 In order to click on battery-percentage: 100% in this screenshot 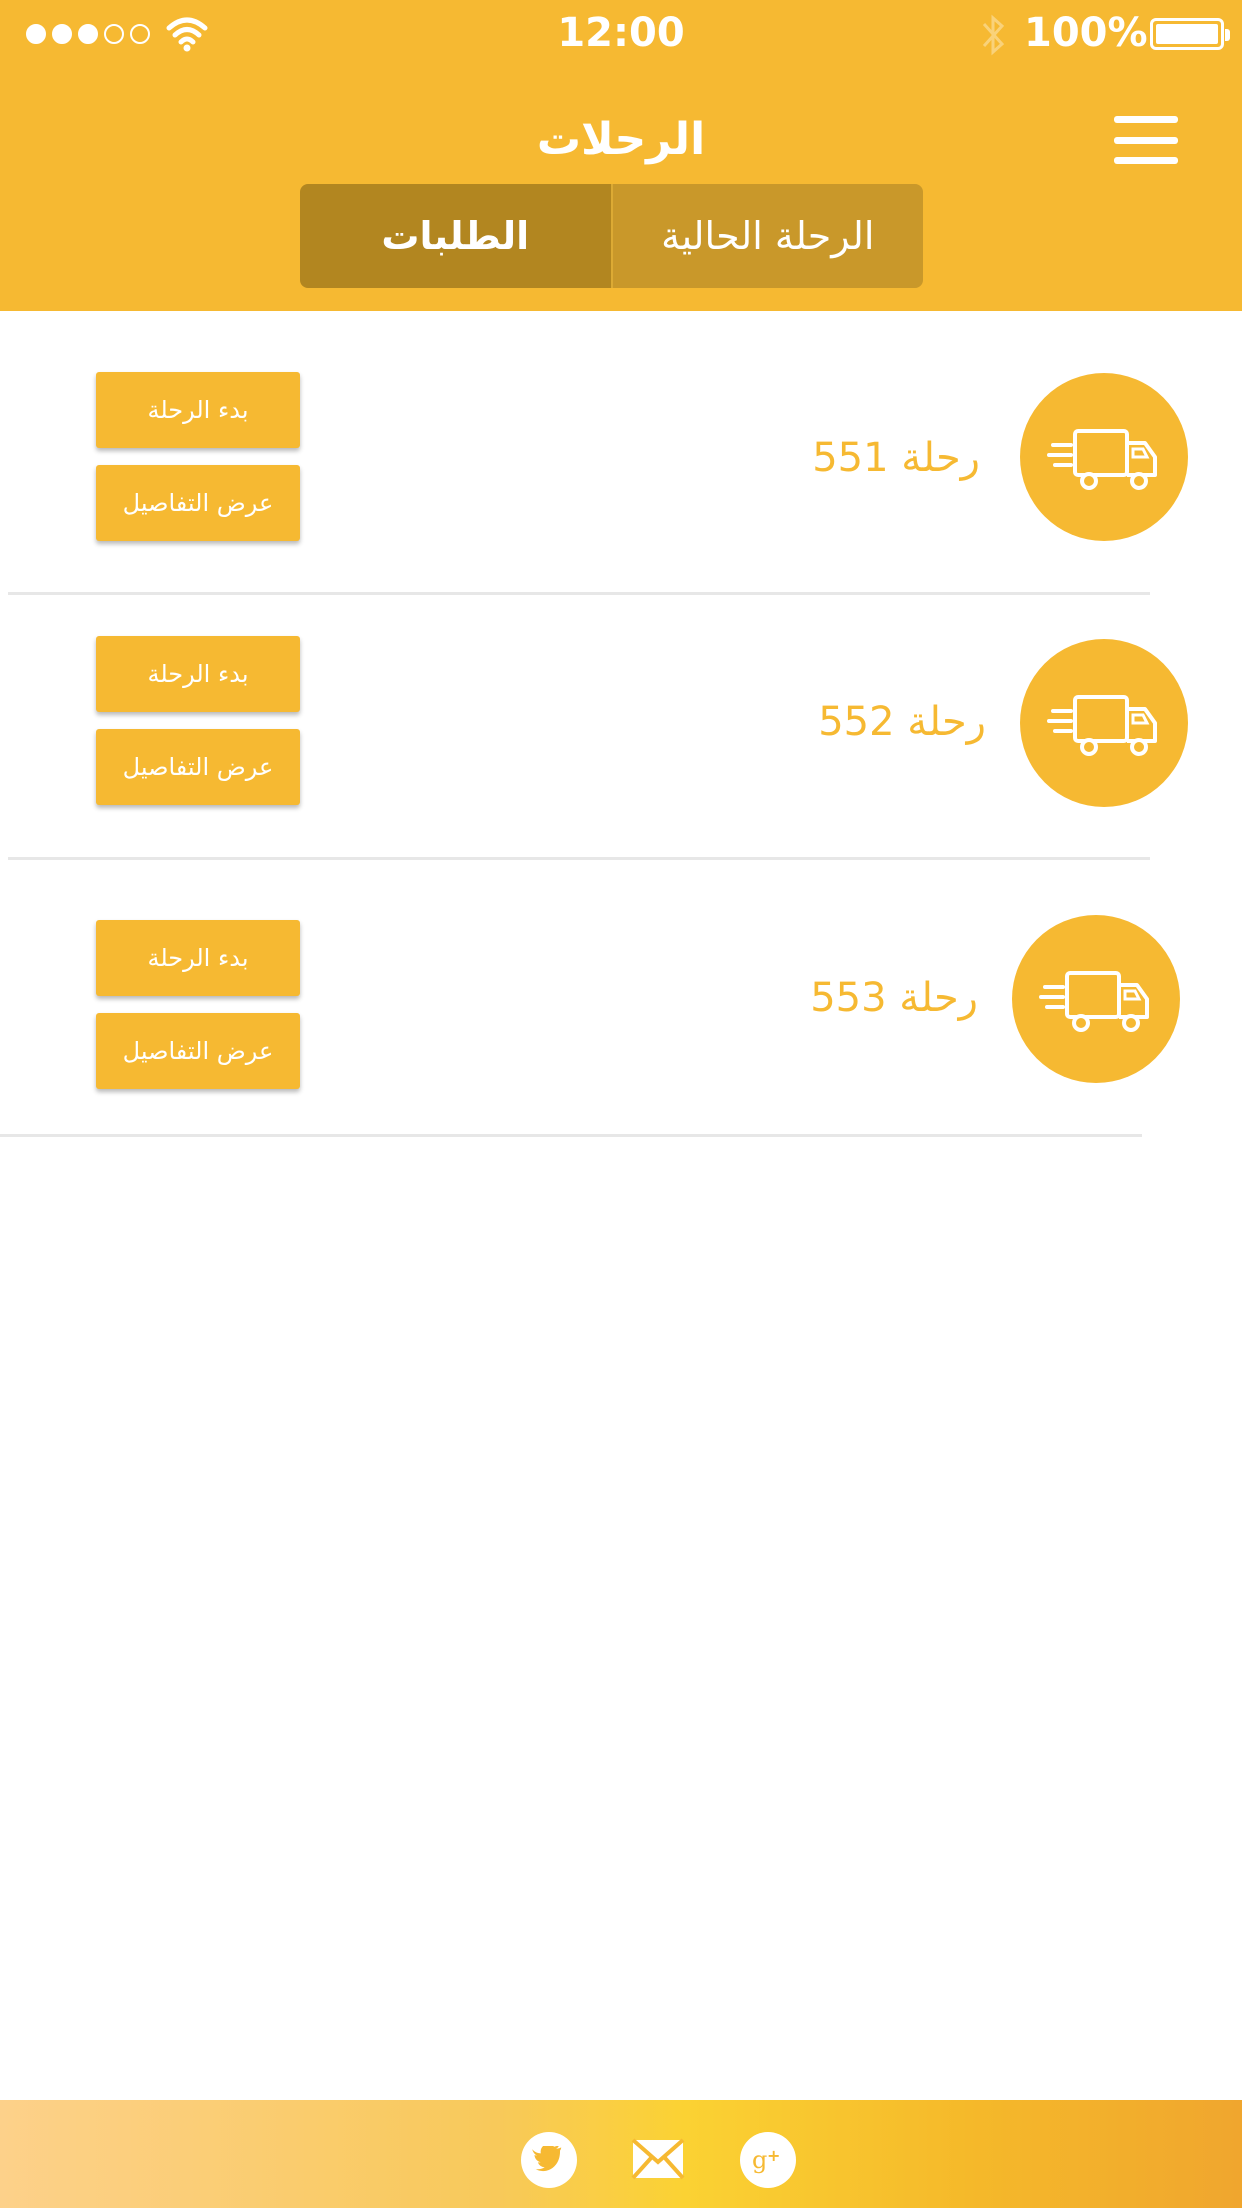, I will do `click(1086, 33)`.